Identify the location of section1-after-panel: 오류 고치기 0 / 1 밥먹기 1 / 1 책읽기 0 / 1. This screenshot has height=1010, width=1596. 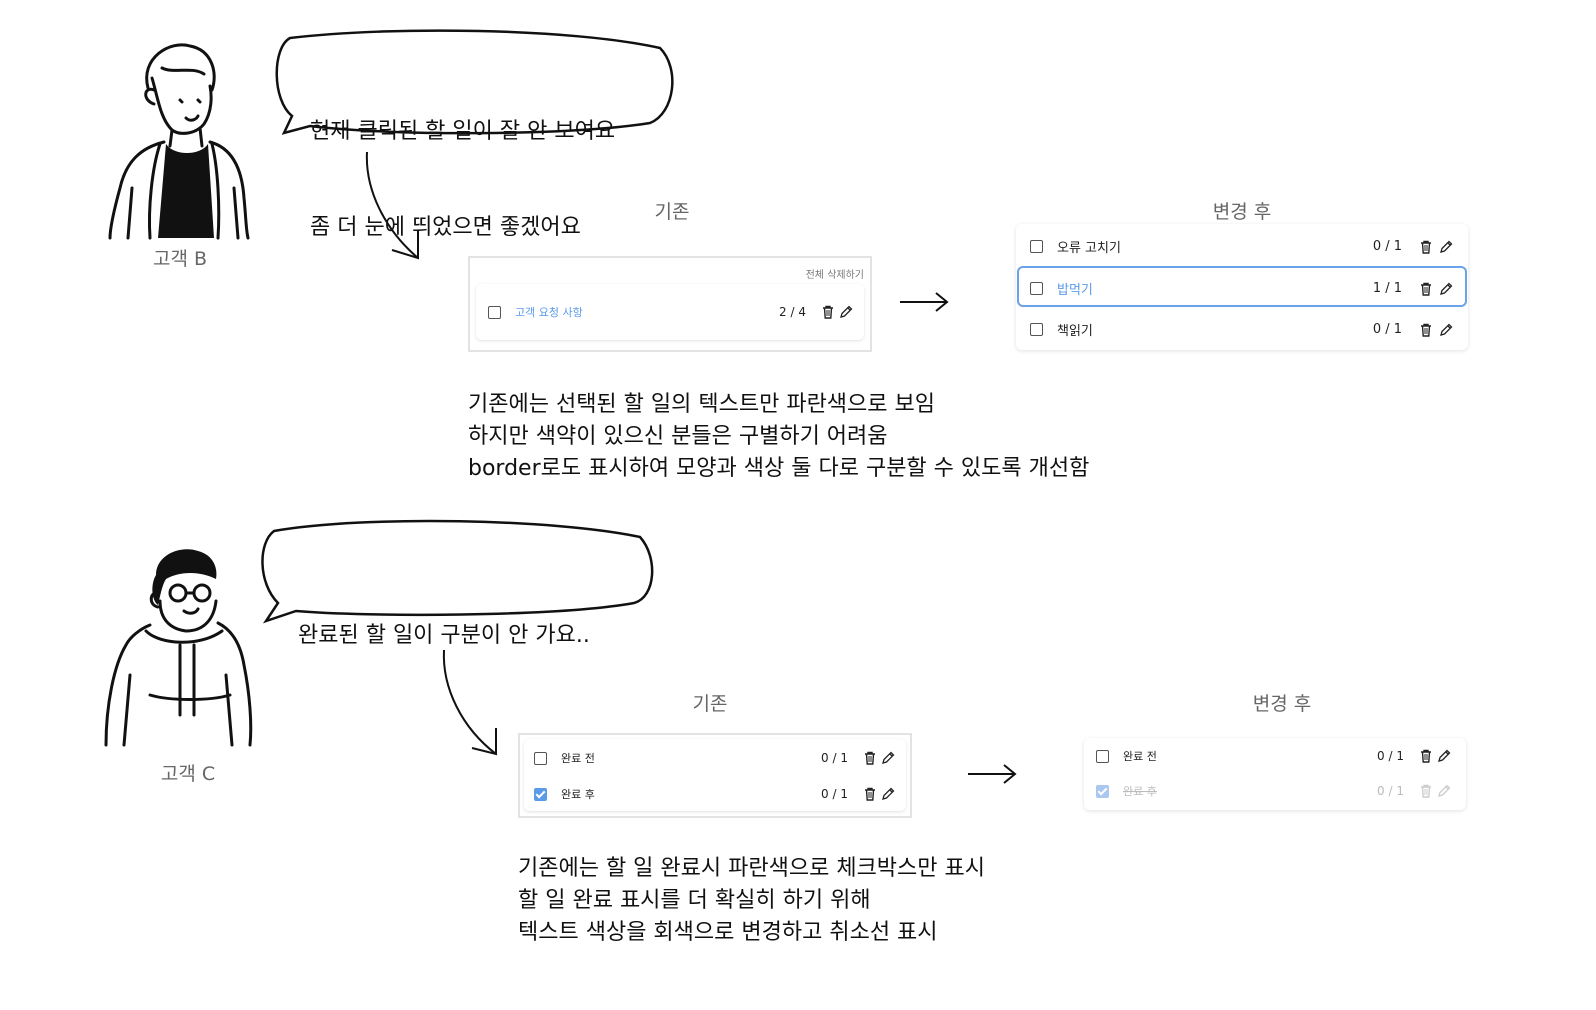
(1242, 287).